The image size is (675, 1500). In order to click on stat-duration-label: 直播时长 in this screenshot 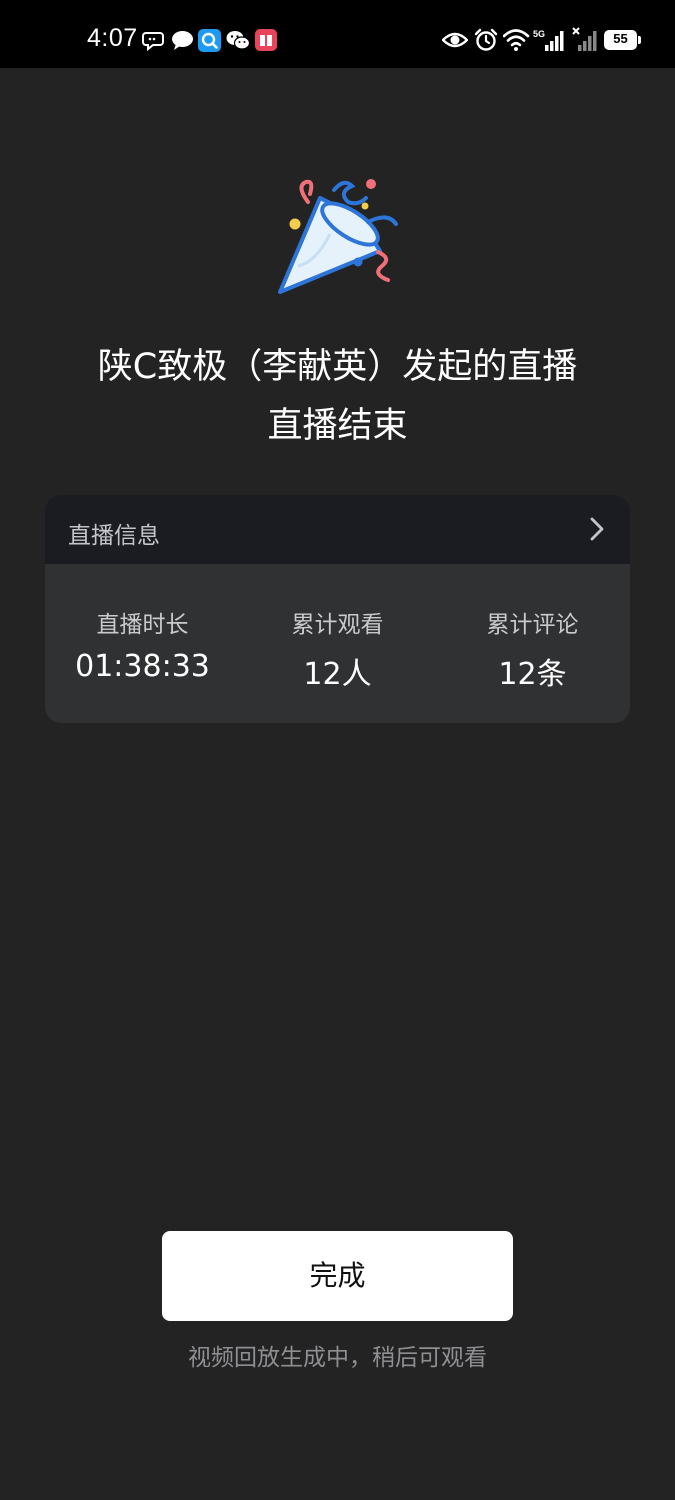, I will do `click(142, 625)`.